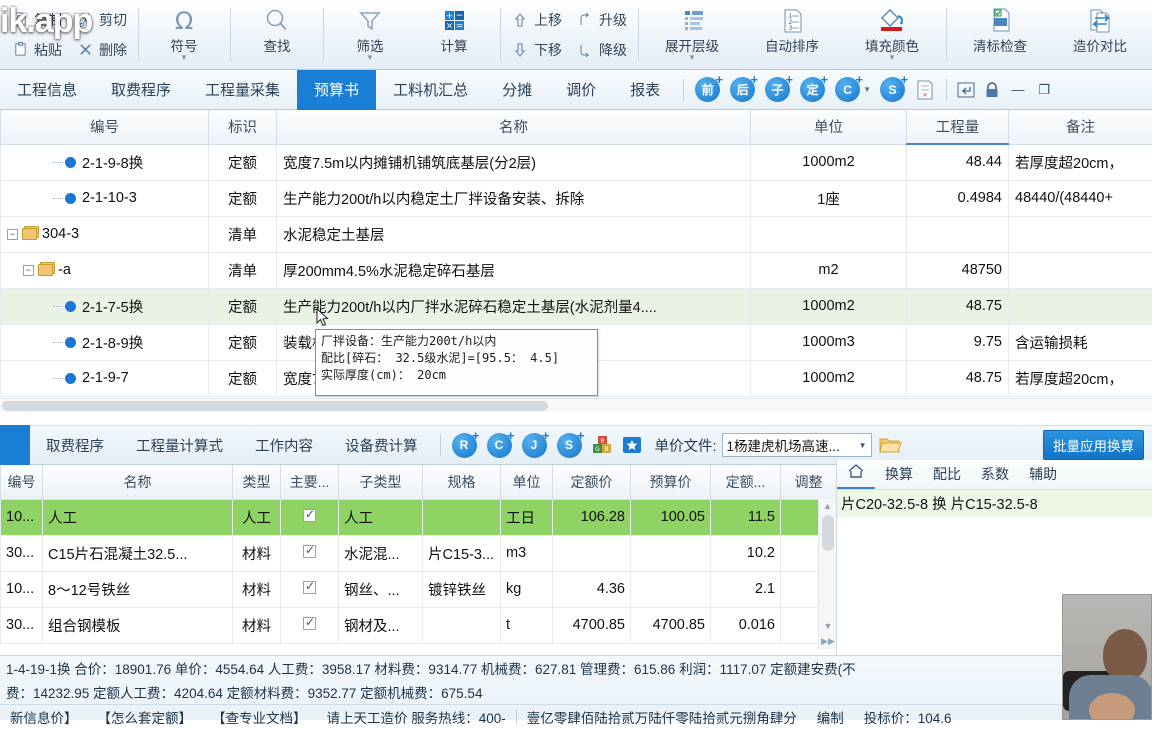 Image resolution: width=1152 pixels, height=729 pixels. Describe the element at coordinates (514, 234) in the screenshot. I see `cell-name: 水泥稳定土基层` at that location.